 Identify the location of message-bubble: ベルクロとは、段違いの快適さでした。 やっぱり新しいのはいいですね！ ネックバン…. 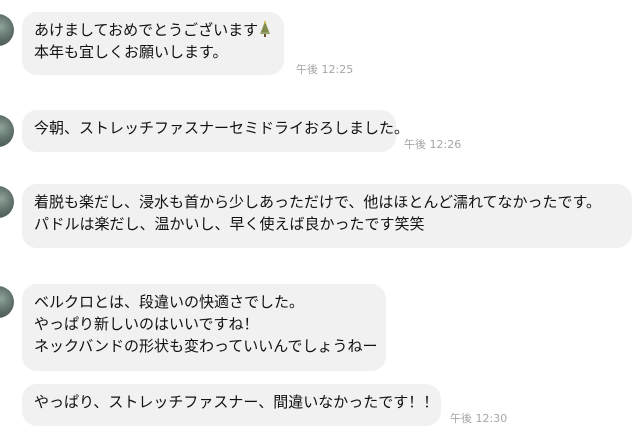
(204, 327).